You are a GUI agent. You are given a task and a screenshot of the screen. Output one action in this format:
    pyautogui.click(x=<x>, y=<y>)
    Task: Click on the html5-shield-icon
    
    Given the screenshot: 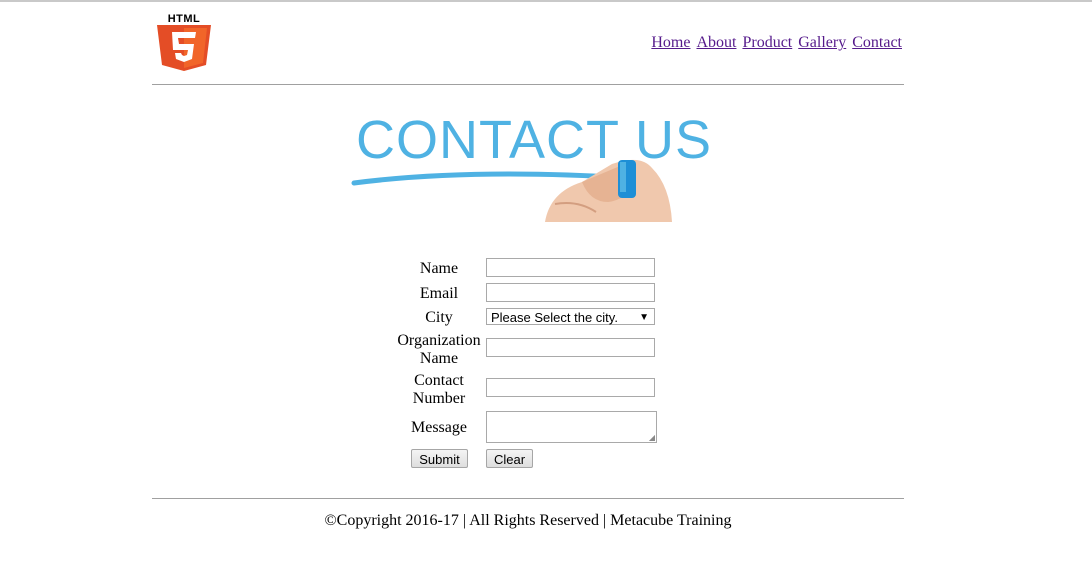 What is the action you would take?
    pyautogui.click(x=184, y=48)
    